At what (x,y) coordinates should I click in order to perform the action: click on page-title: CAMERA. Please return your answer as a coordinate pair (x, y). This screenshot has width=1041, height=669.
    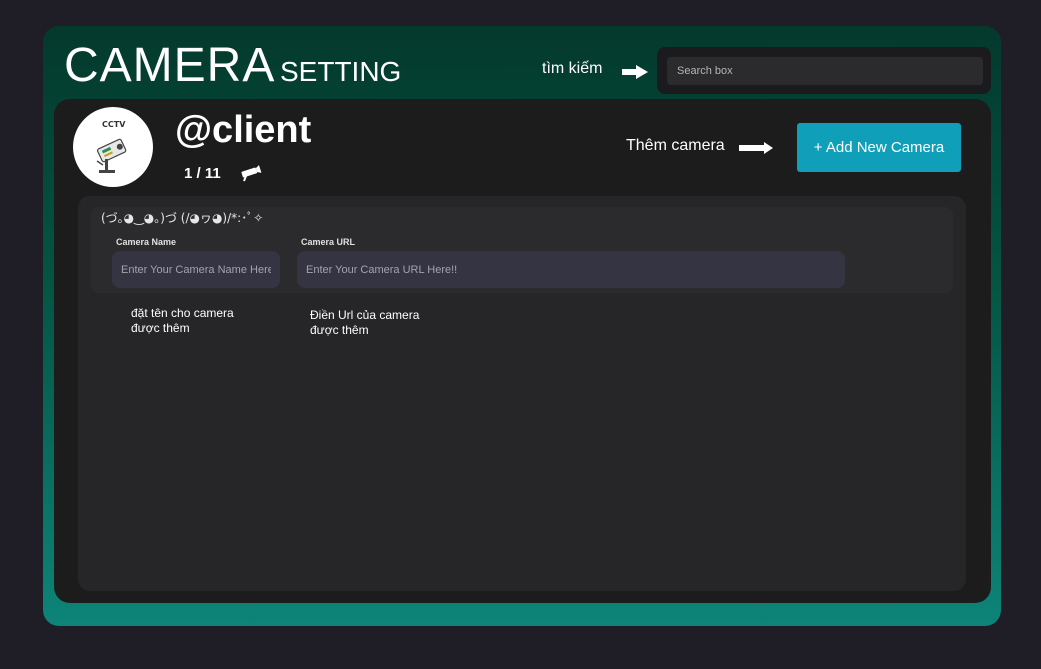
    Looking at the image, I should click on (170, 65).